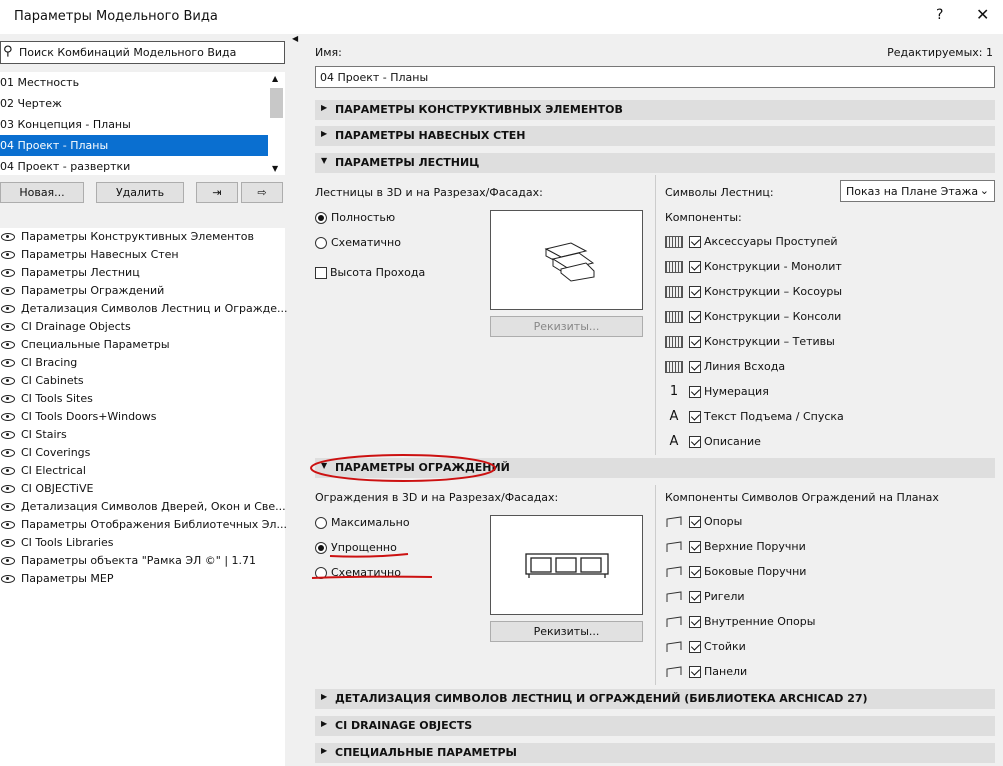 This screenshot has height=766, width=1003. What do you see at coordinates (140, 192) in the screenshot?
I see `delete-button: Удалить` at bounding box center [140, 192].